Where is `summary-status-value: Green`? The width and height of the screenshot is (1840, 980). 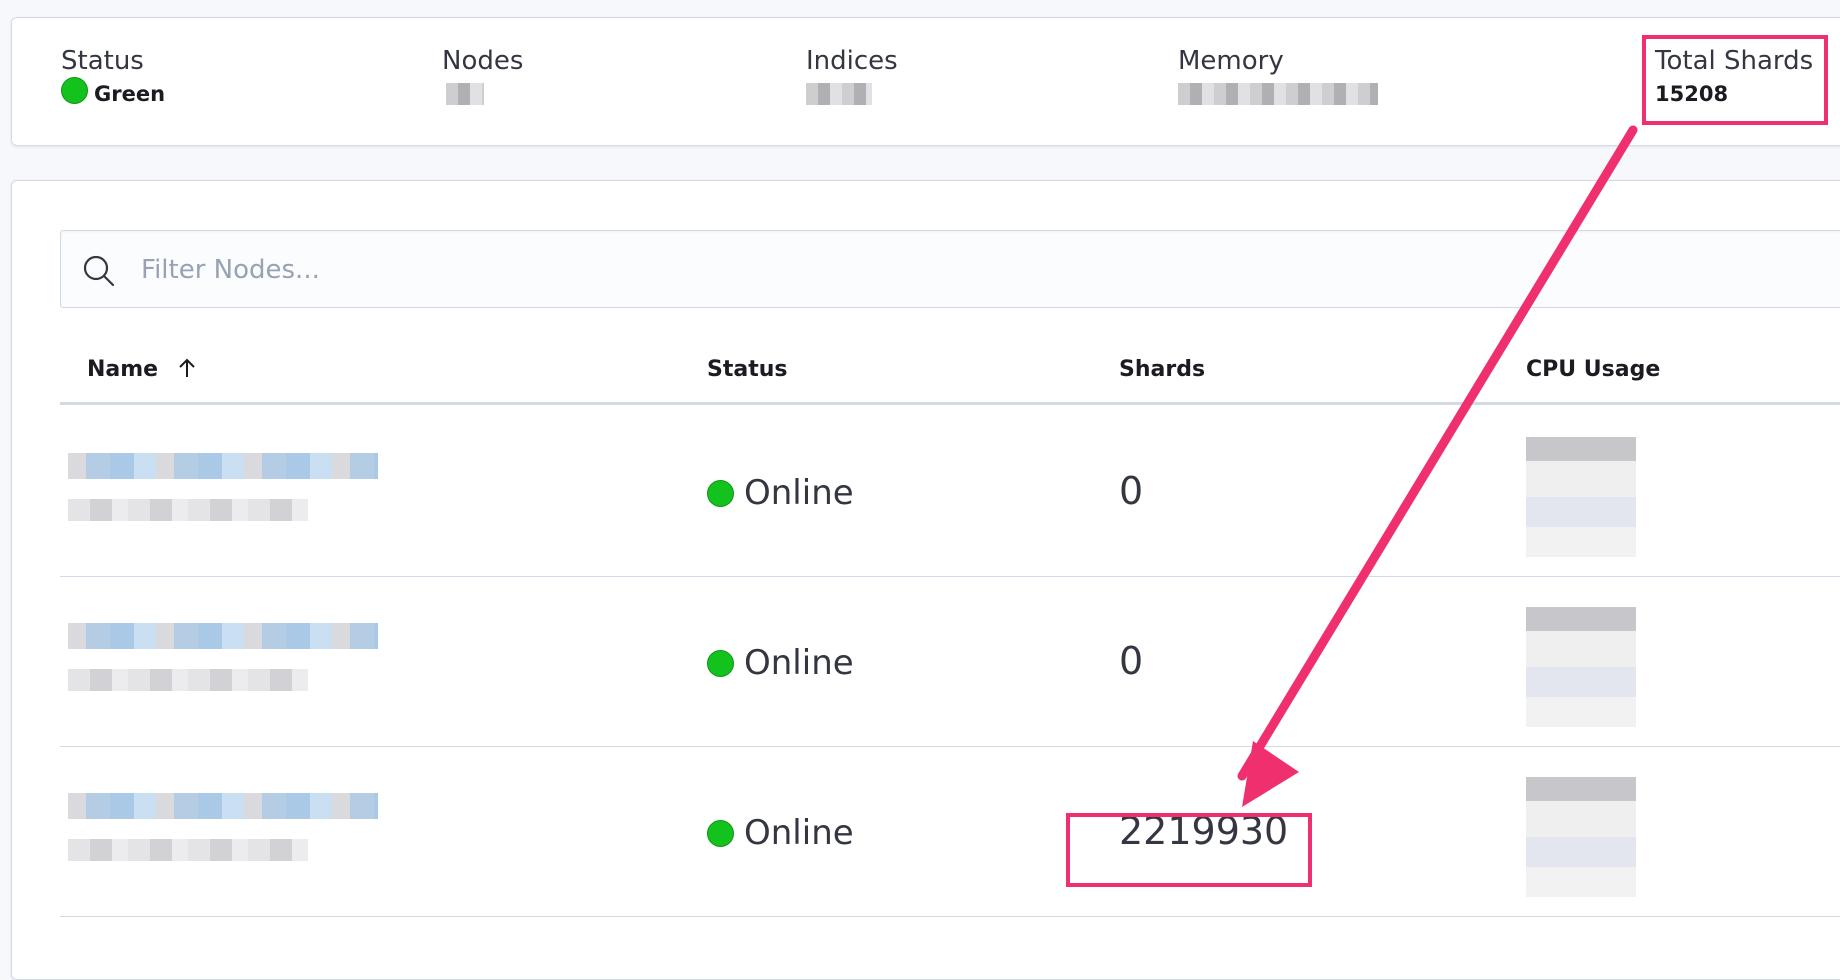 summary-status-value: Green is located at coordinates (113, 92).